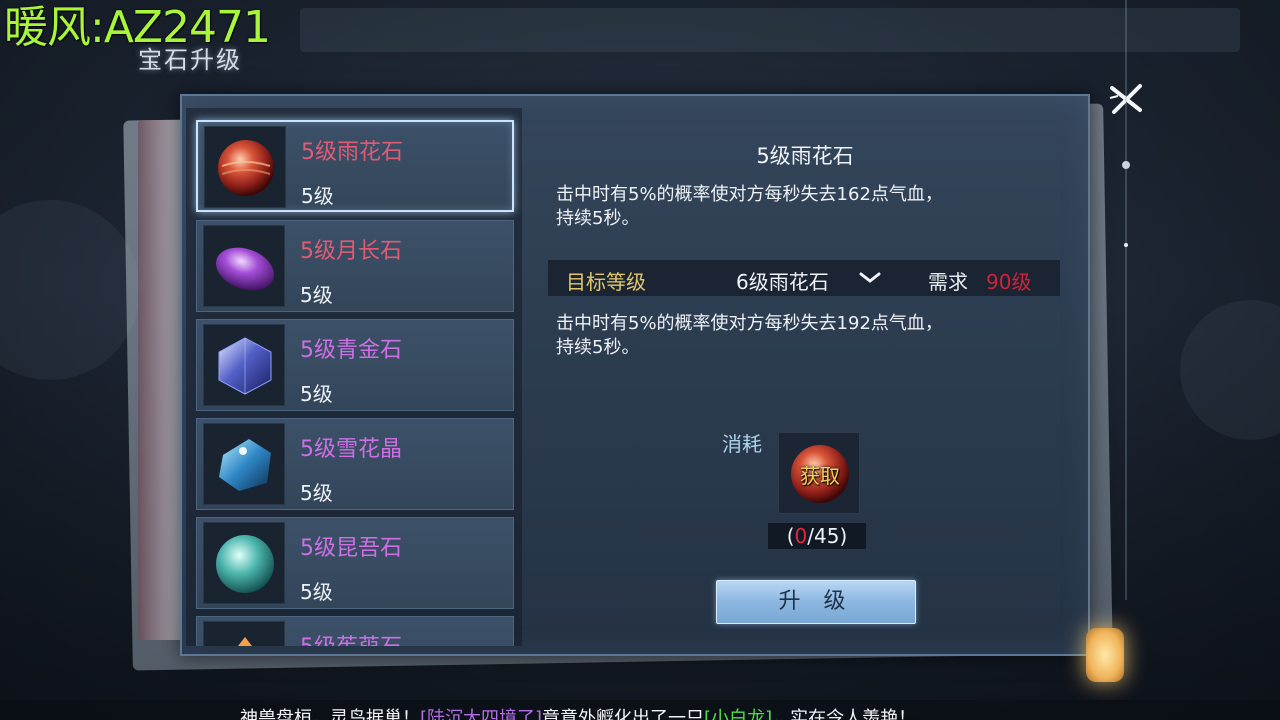 The image size is (1280, 720). What do you see at coordinates (245, 641) in the screenshot?
I see `orange-gem-icon` at bounding box center [245, 641].